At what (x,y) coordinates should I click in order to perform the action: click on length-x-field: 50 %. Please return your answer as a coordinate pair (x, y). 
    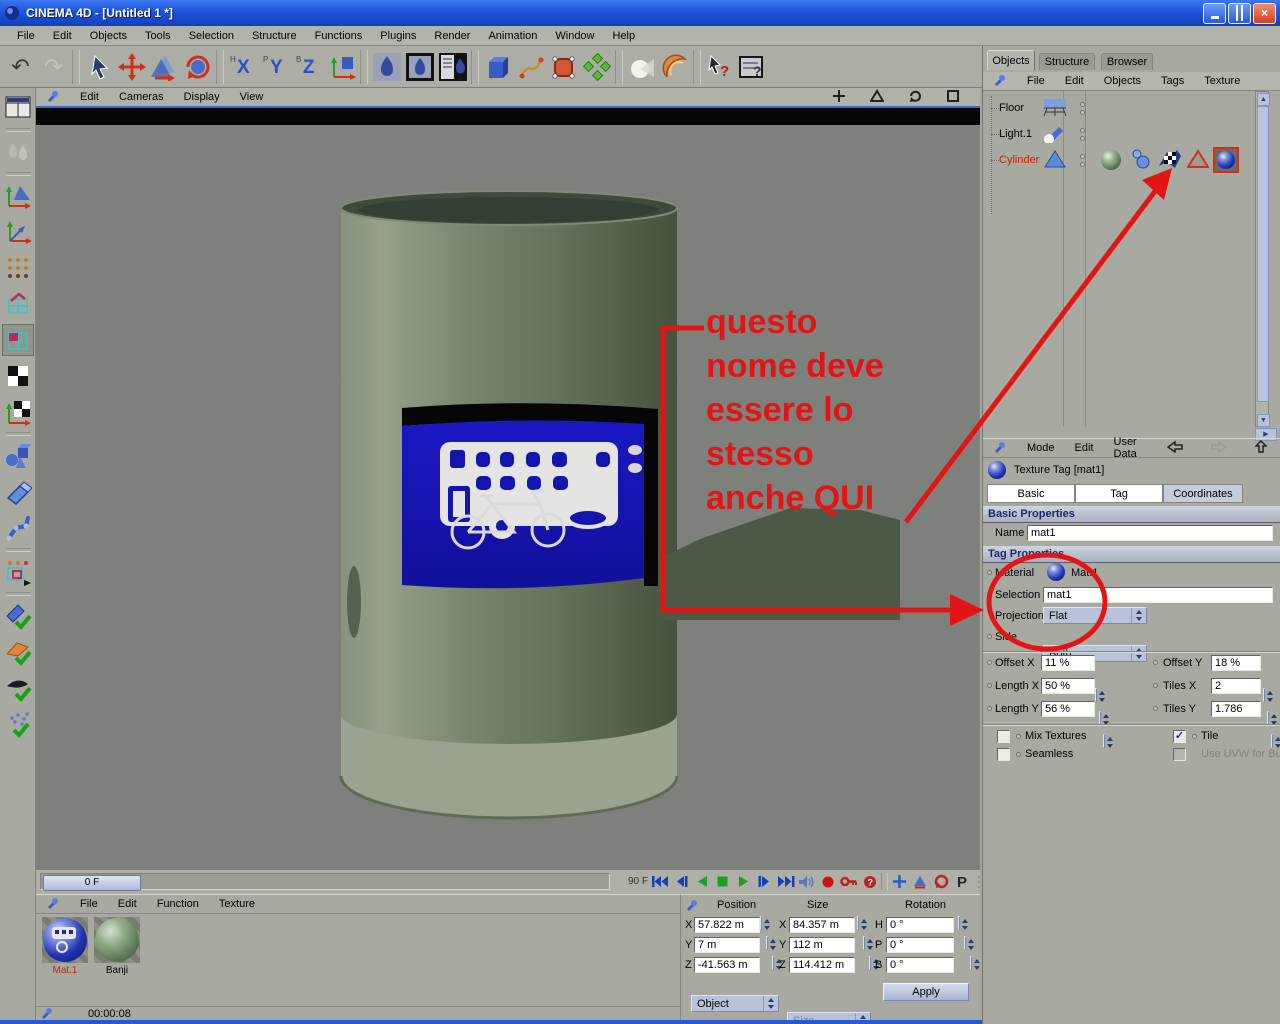
    Looking at the image, I should click on (1068, 686).